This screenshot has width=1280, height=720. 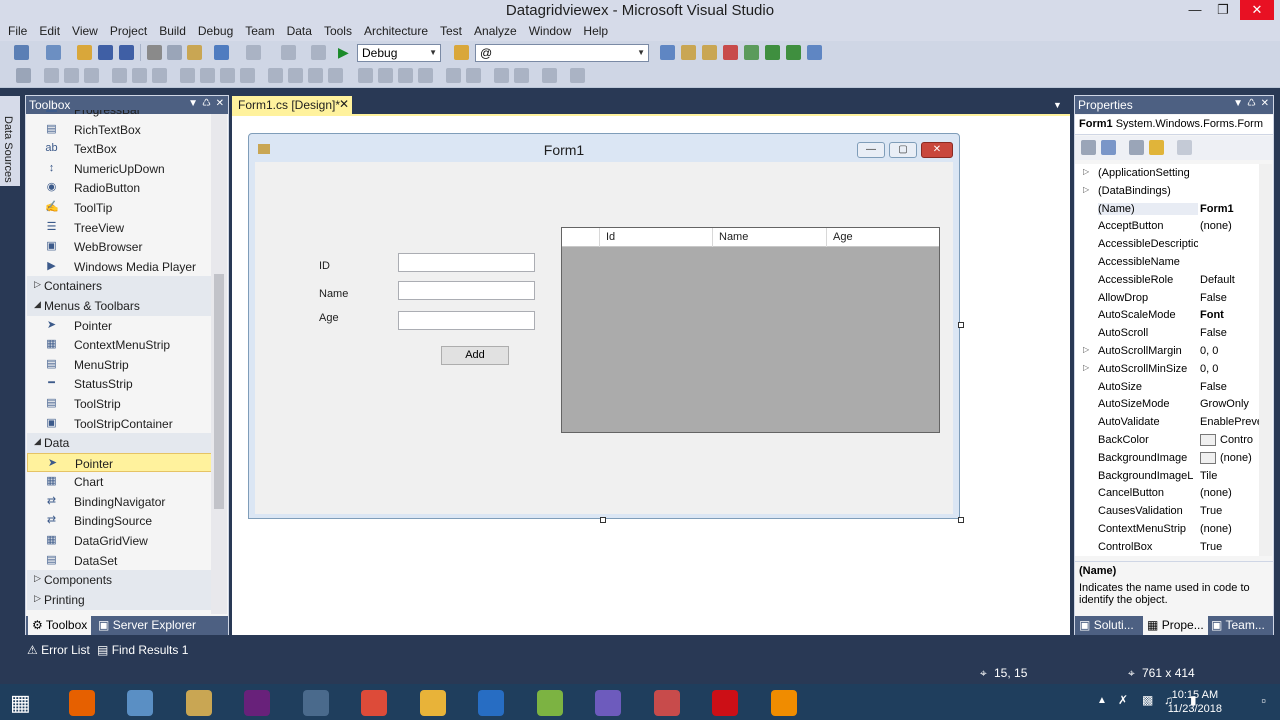 What do you see at coordinates (603, 520) in the screenshot?
I see `resize-handle-bottom` at bounding box center [603, 520].